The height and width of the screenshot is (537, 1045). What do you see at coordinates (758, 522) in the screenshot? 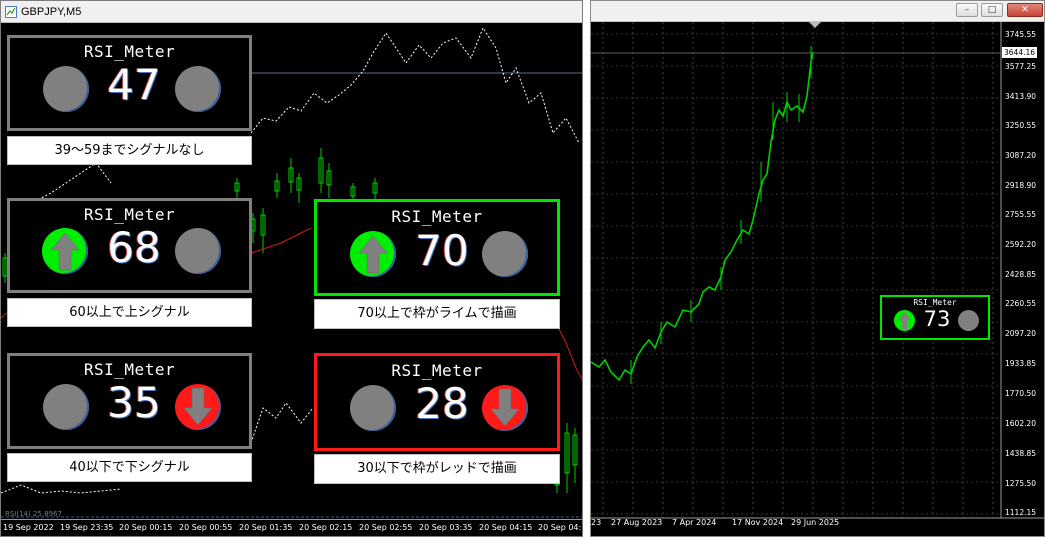
I see `time-tick: 17 Nov 2024` at bounding box center [758, 522].